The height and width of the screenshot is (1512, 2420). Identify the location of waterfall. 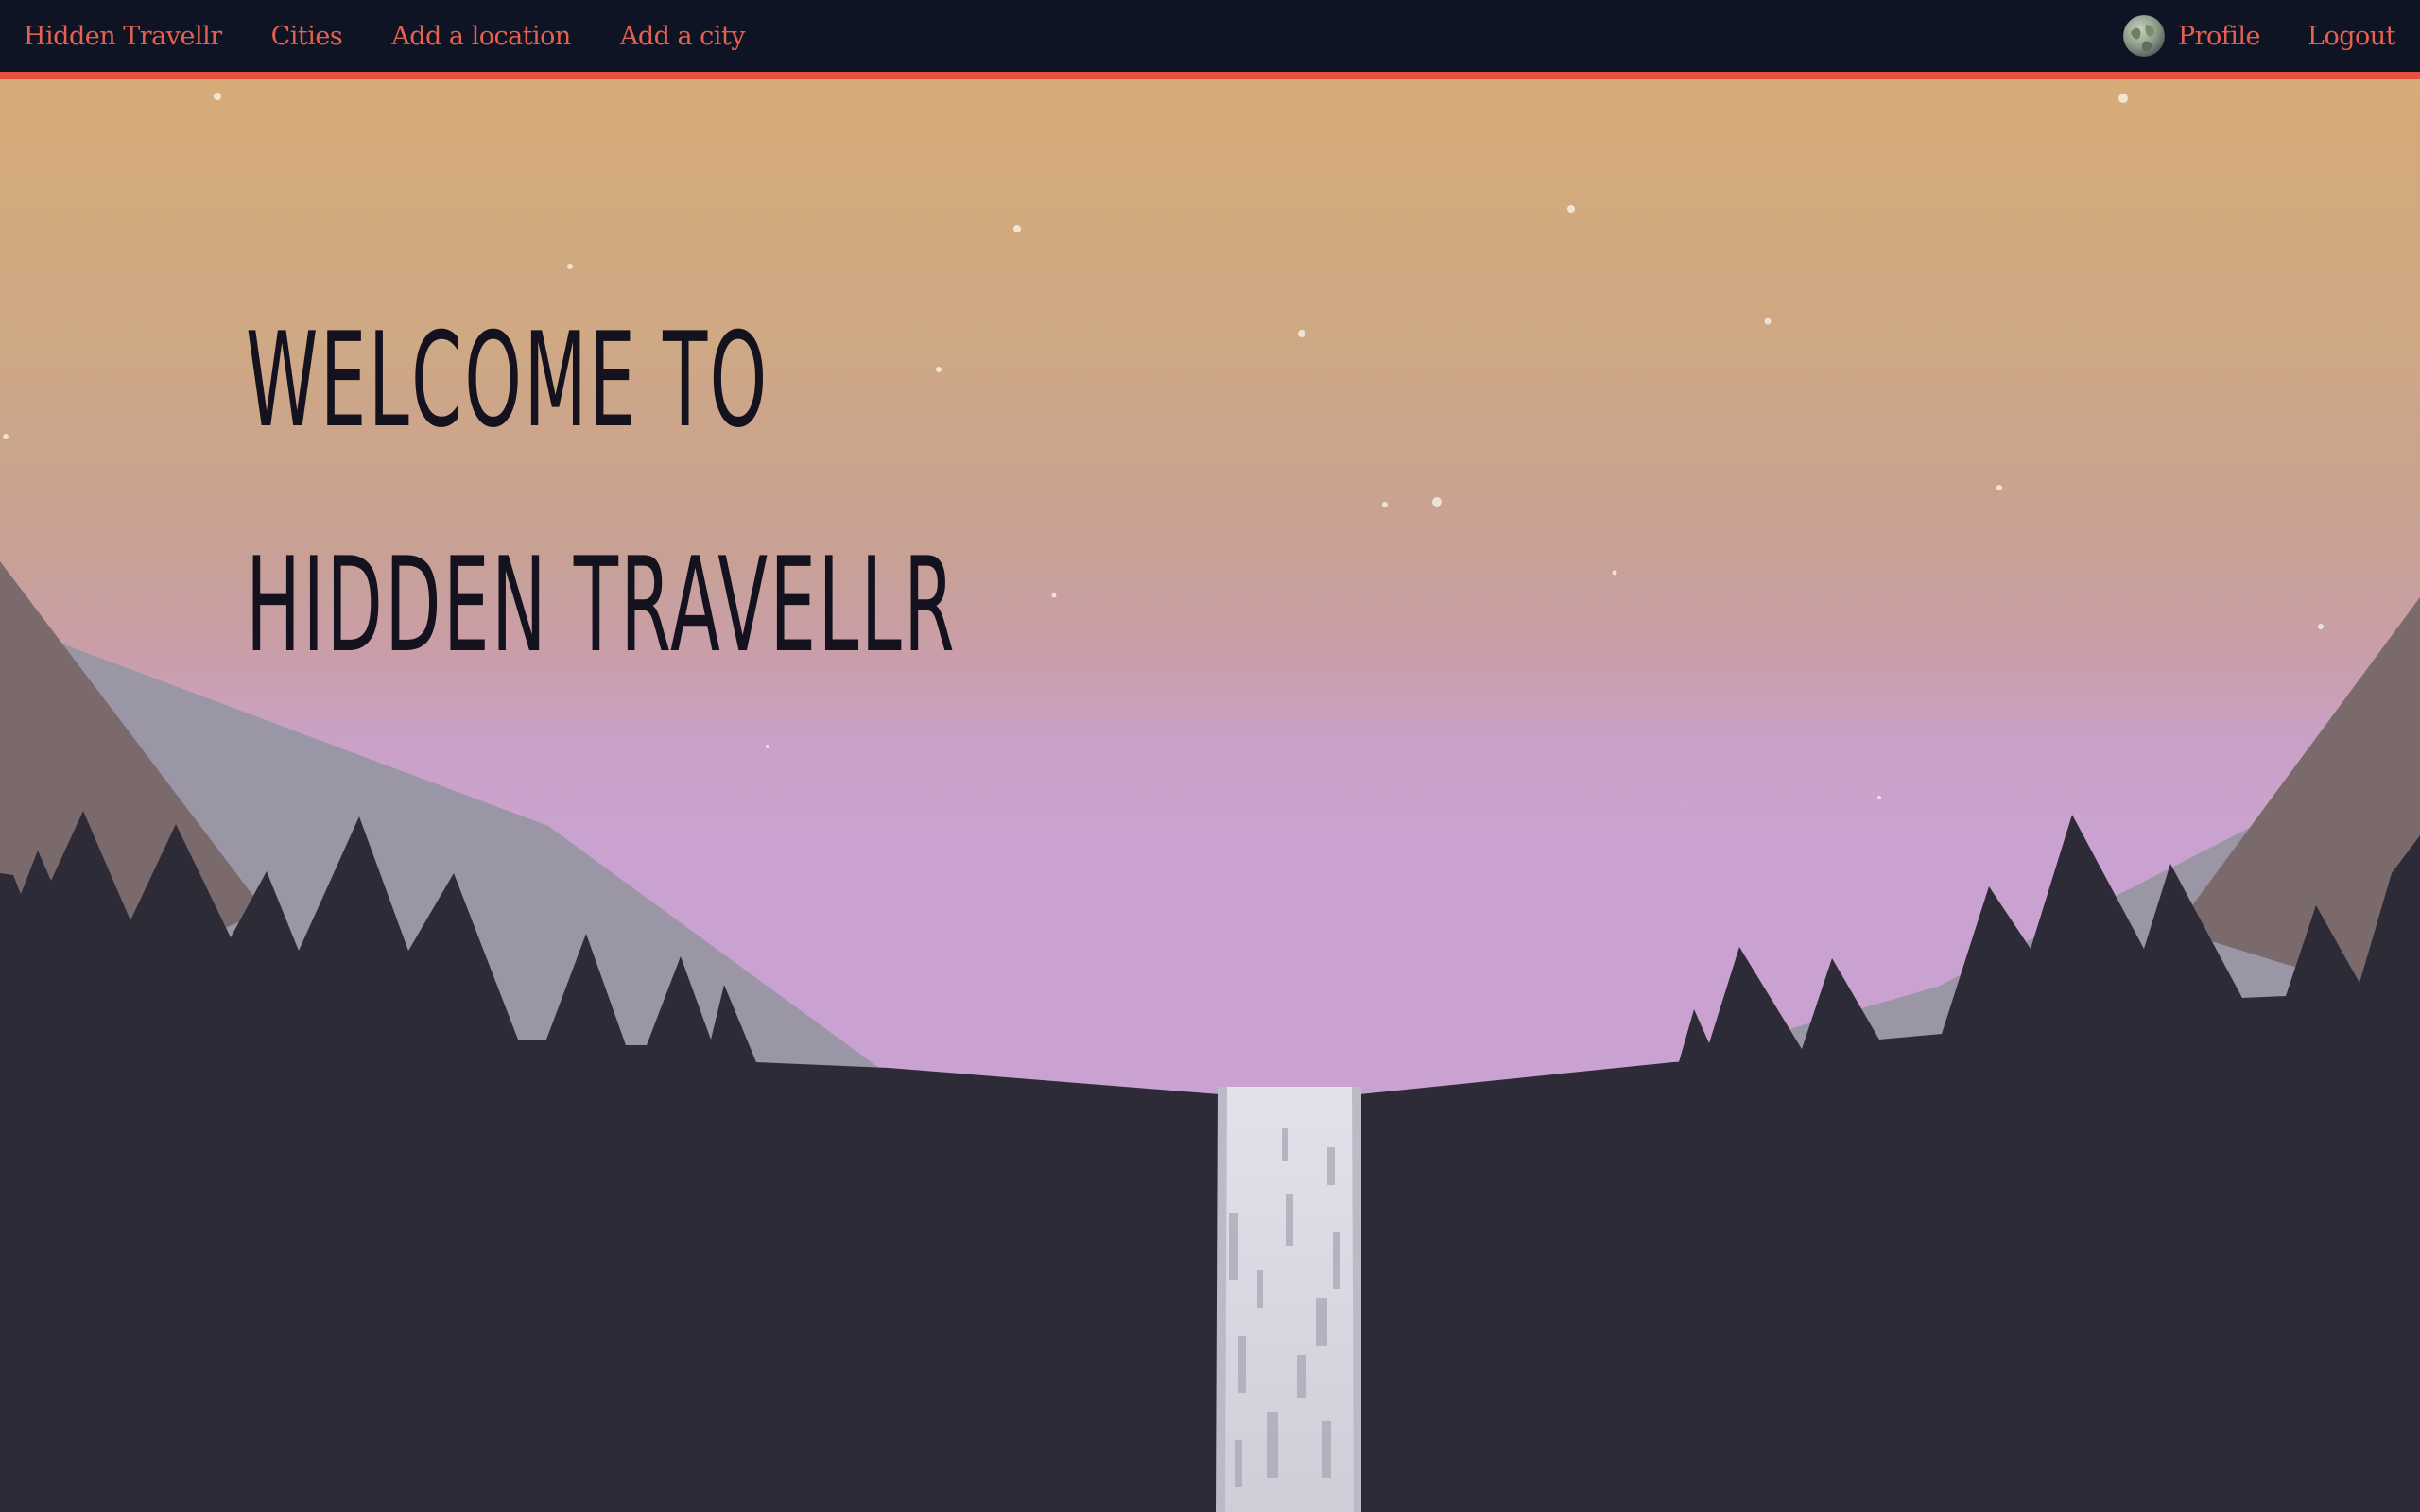
(1288, 1299).